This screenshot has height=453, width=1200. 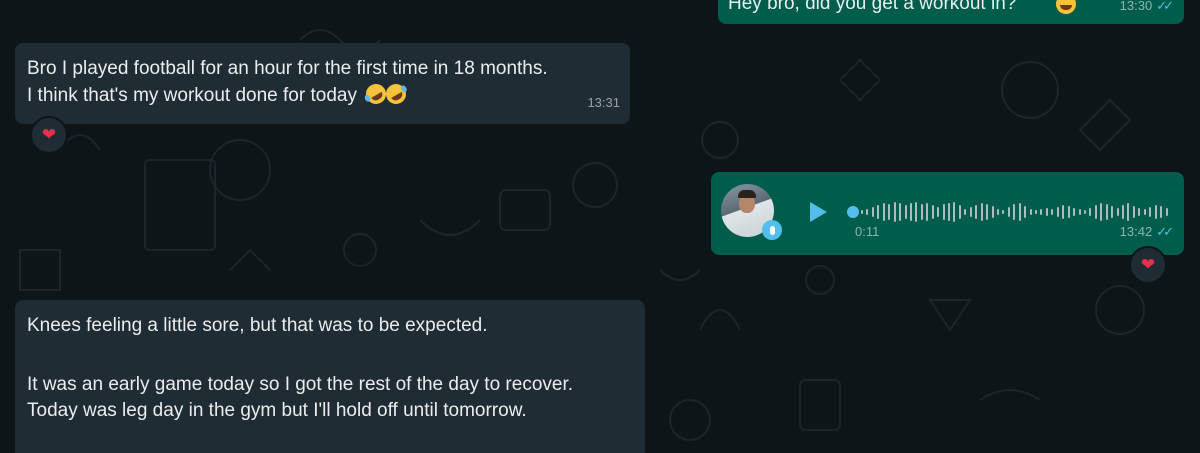 I want to click on microphone-icon, so click(x=772, y=230).